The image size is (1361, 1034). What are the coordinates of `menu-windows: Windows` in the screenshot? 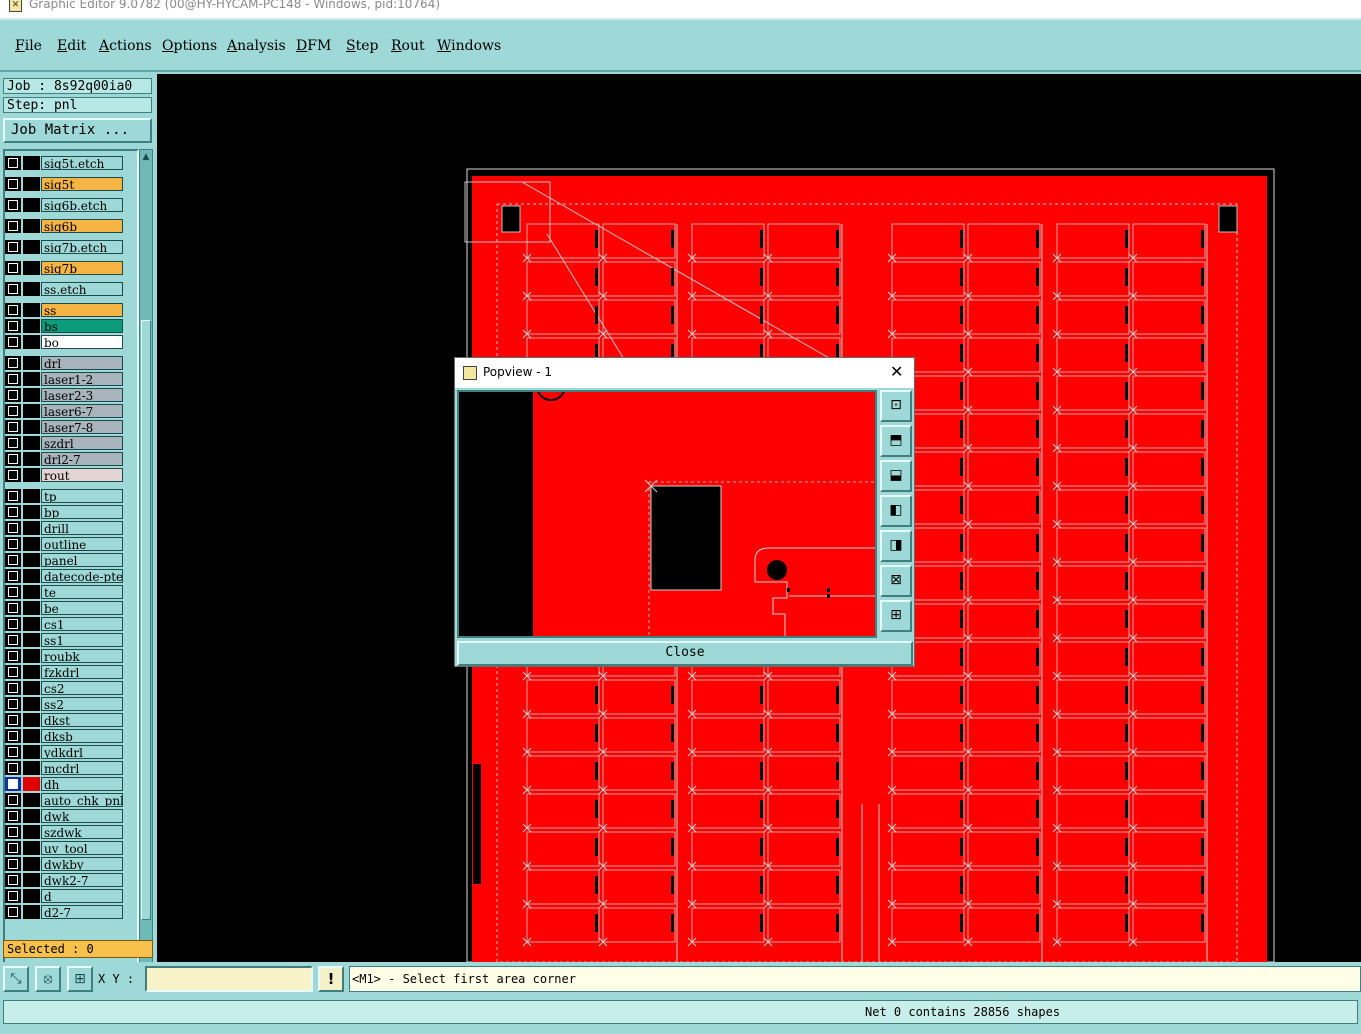 It's located at (469, 46).